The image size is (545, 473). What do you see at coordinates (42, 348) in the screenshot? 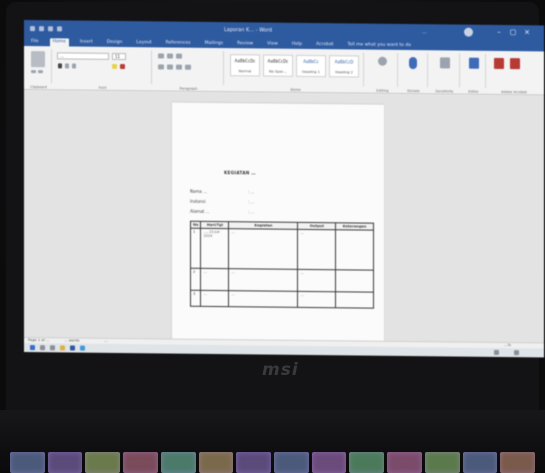
I see `search-icon` at bounding box center [42, 348].